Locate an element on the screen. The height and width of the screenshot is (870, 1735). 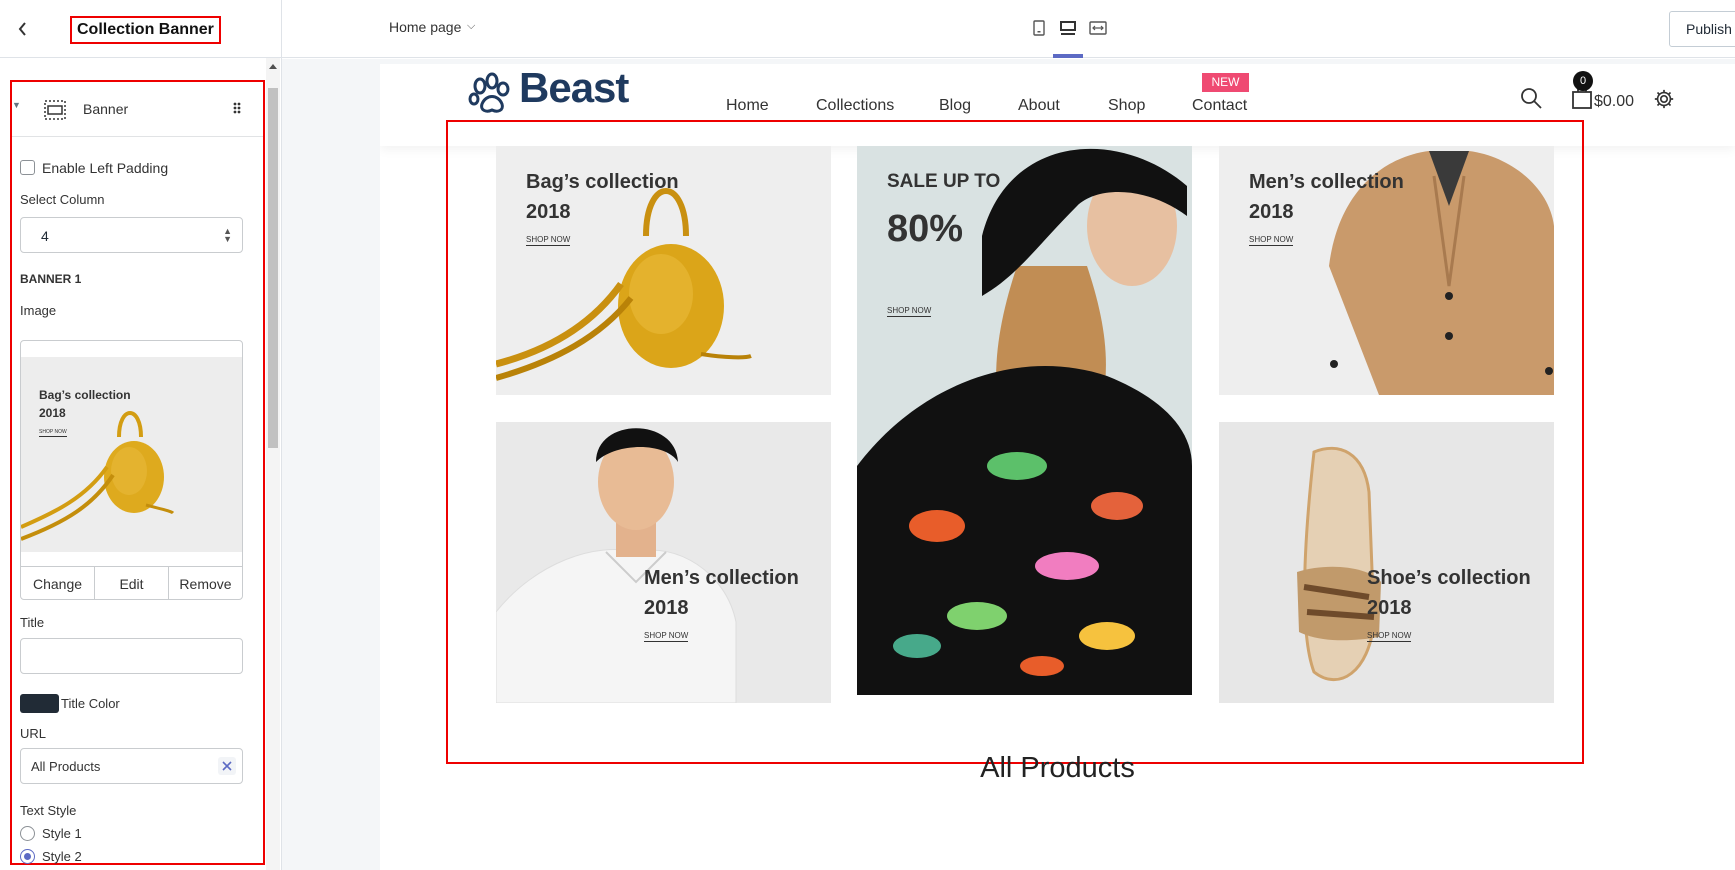
style-2-label: Style 2 is located at coordinates (62, 856).